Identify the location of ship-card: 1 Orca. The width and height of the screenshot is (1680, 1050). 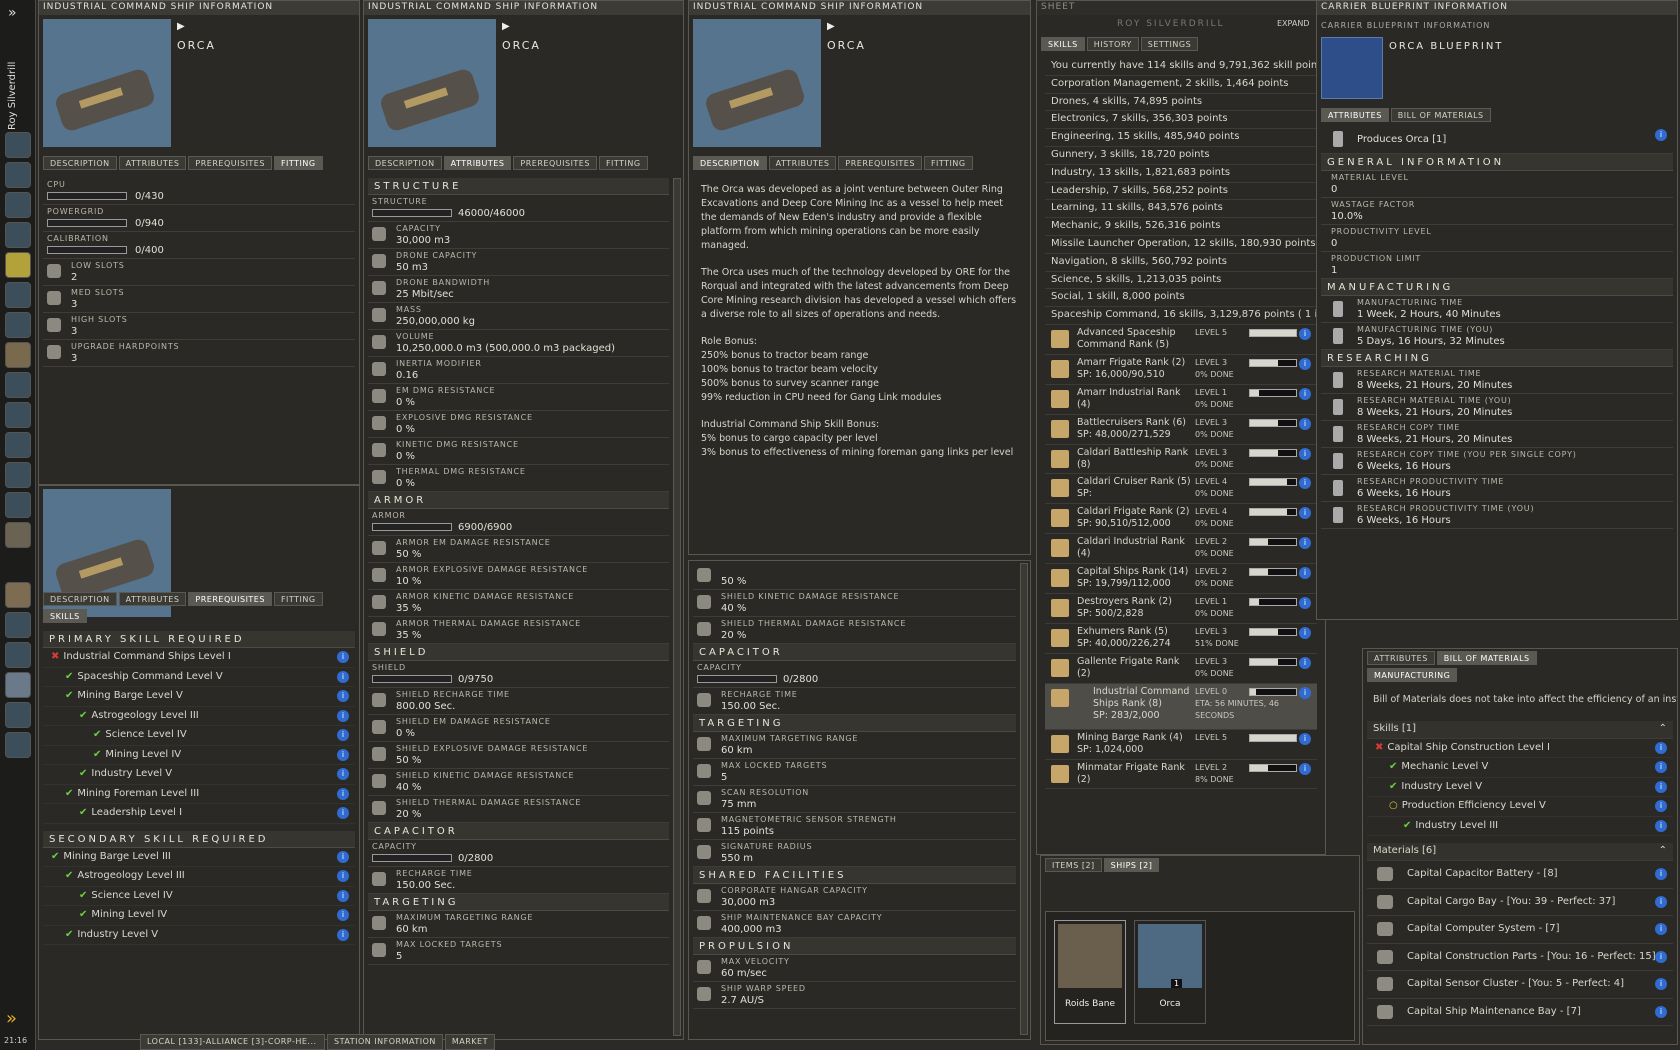
(1170, 972).